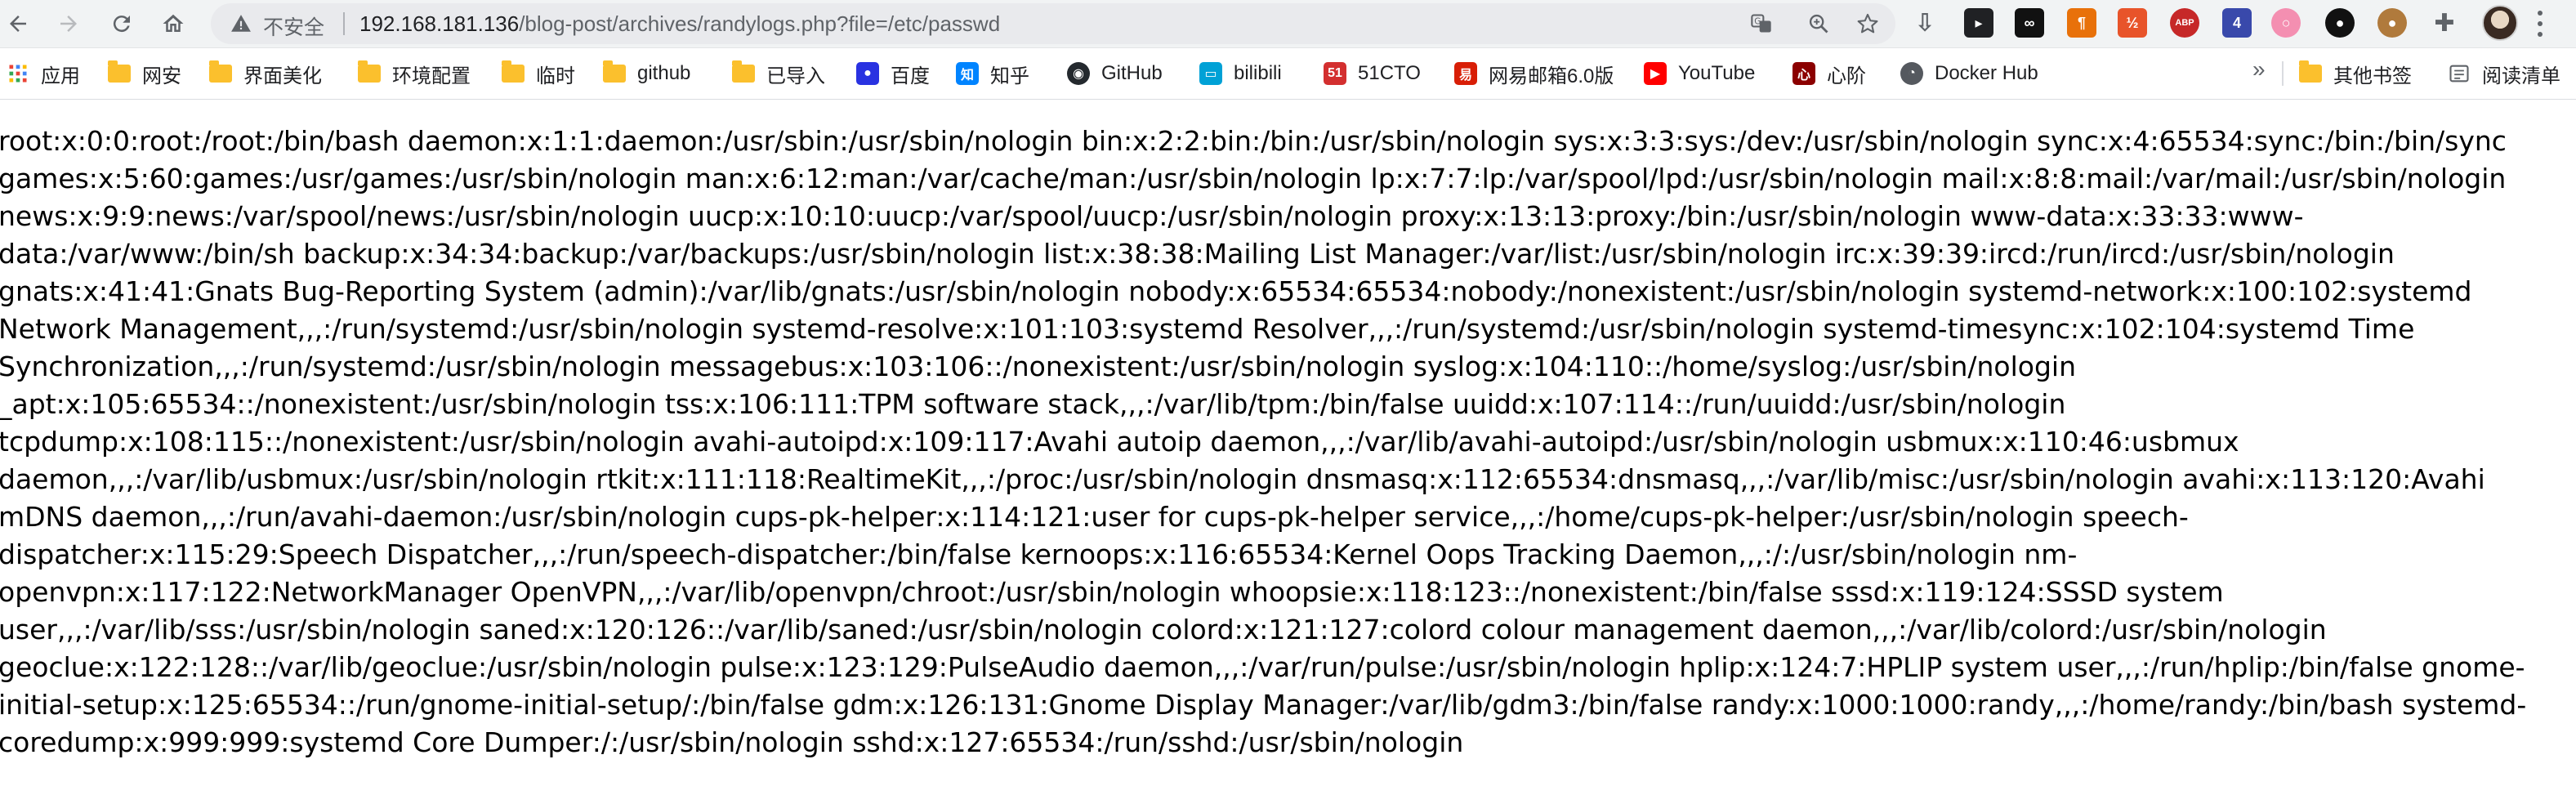 The image size is (2576, 795). What do you see at coordinates (162, 76) in the screenshot?
I see `bookmark-label: 网安` at bounding box center [162, 76].